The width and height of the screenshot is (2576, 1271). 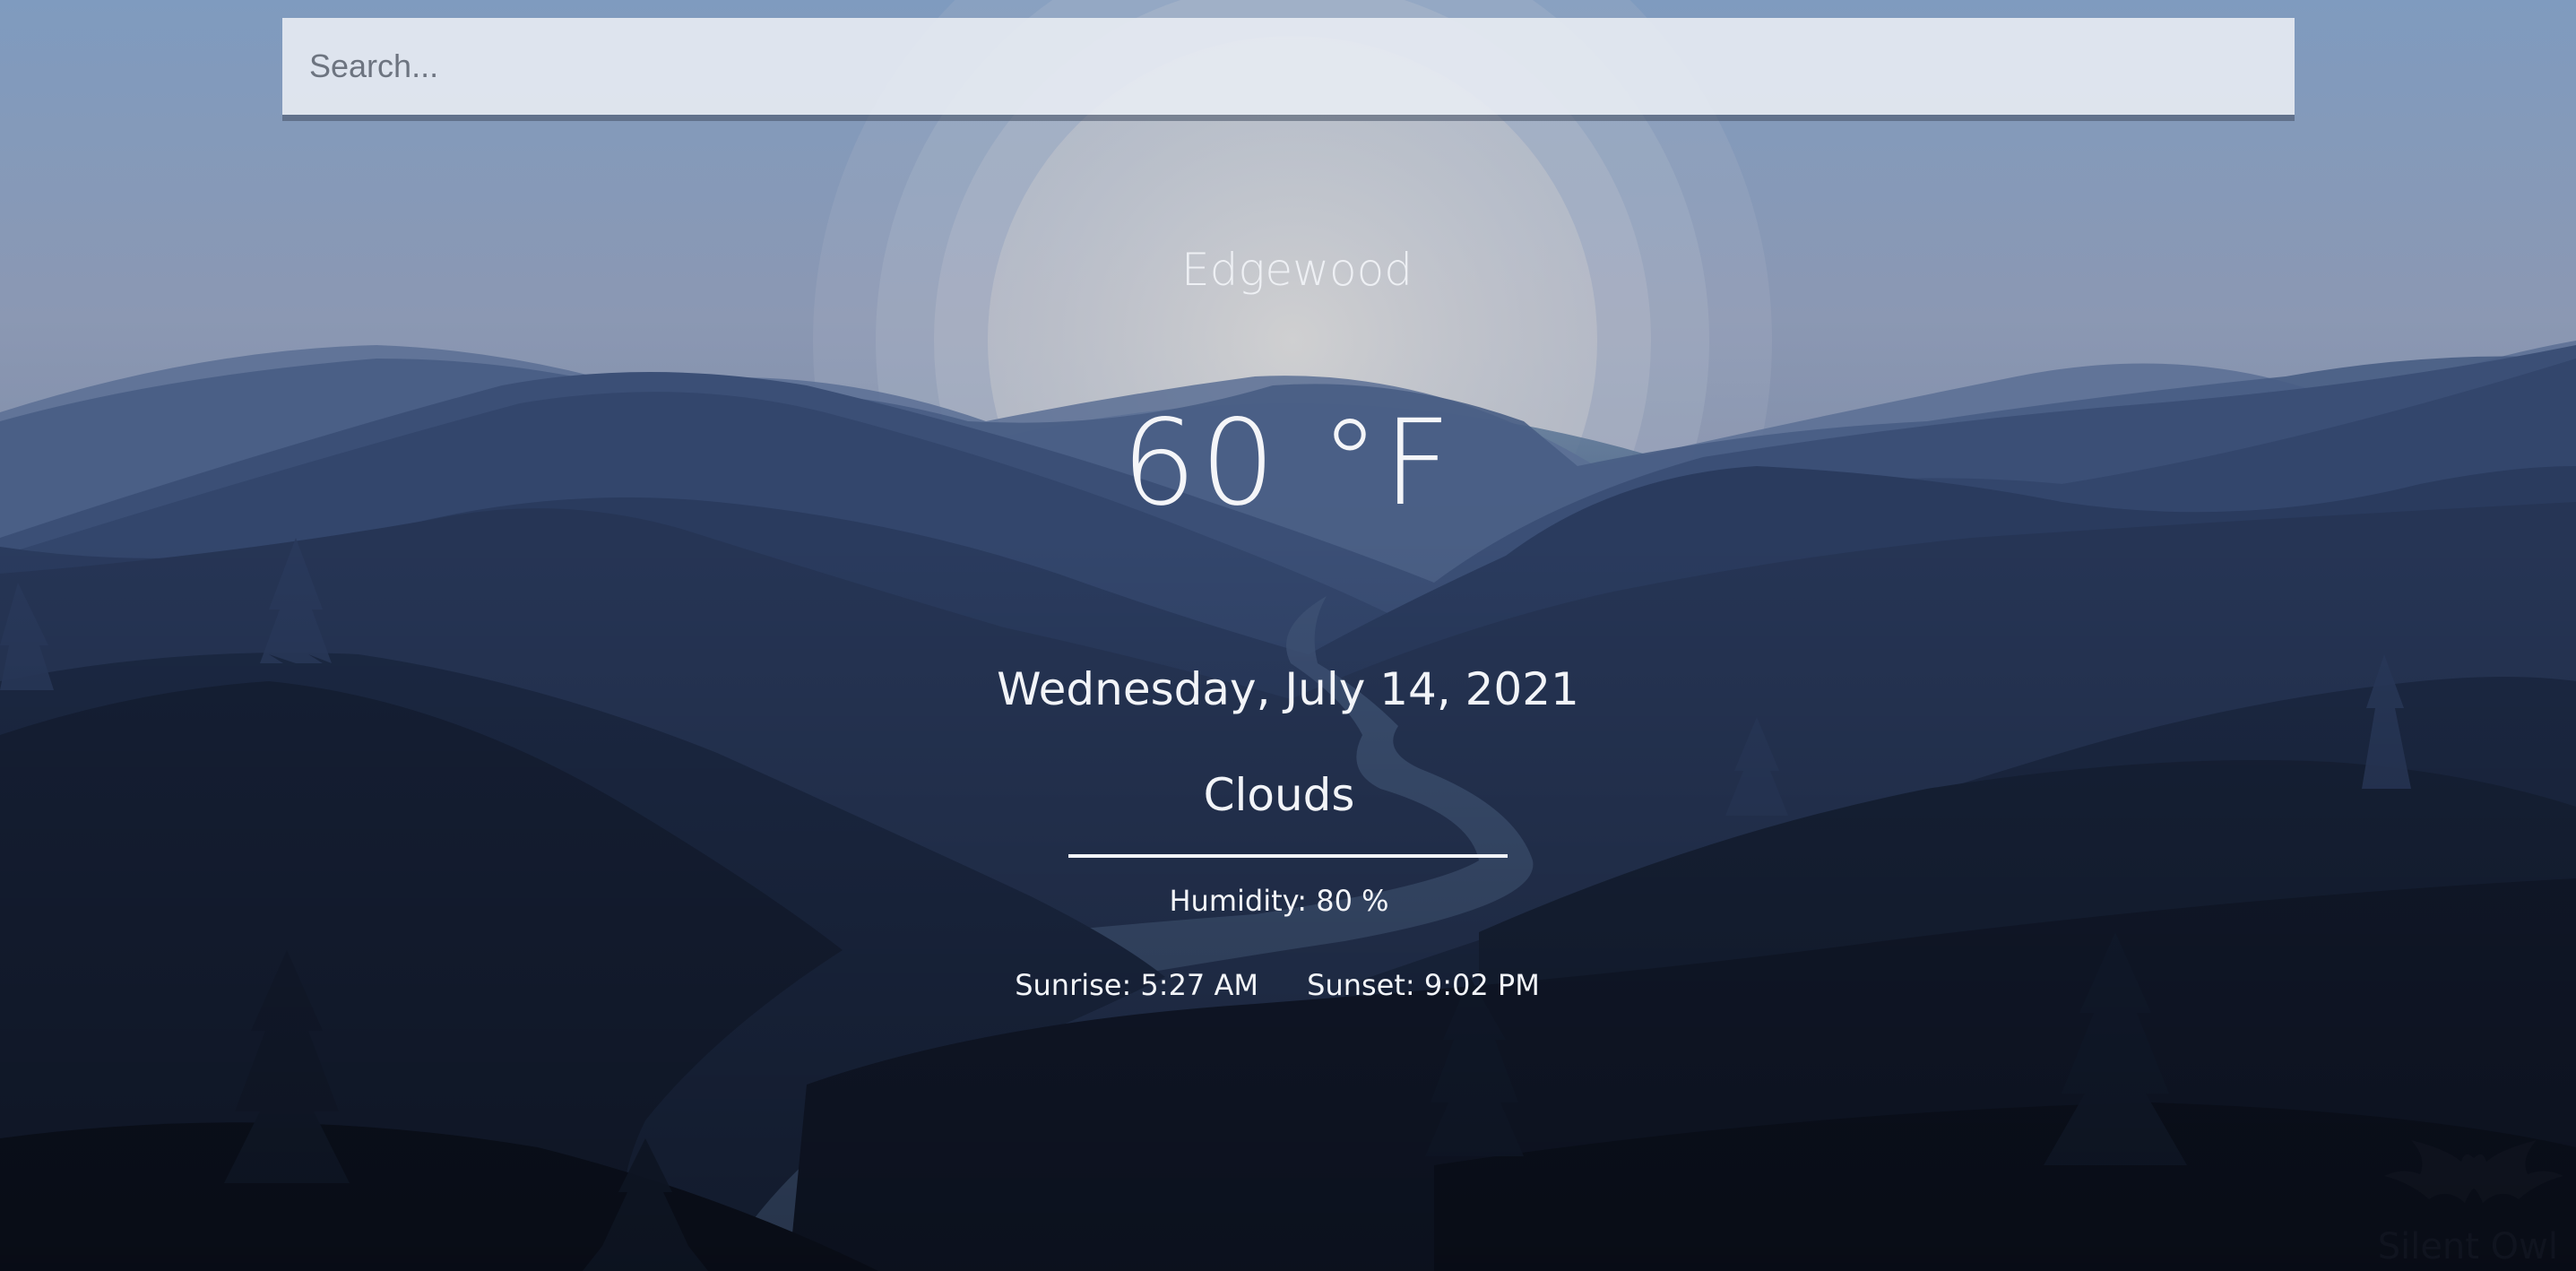 What do you see at coordinates (1279, 901) in the screenshot?
I see `humidity: Humidity: 80 %` at bounding box center [1279, 901].